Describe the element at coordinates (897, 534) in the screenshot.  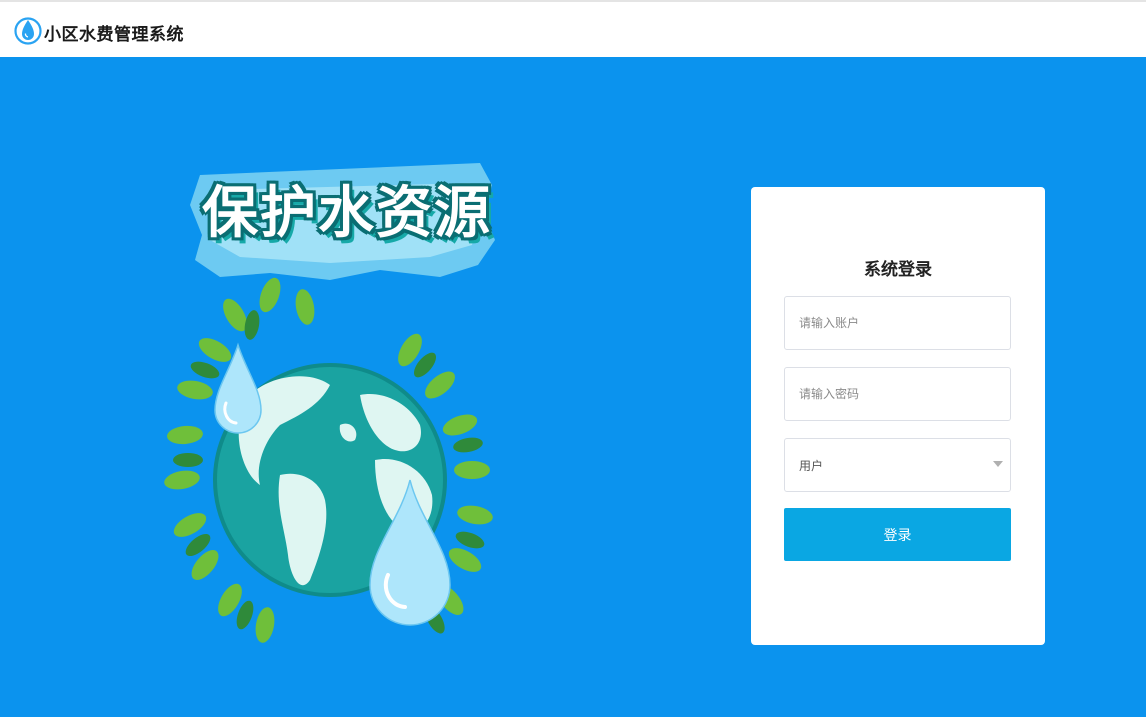
I see `login-button: 登录` at that location.